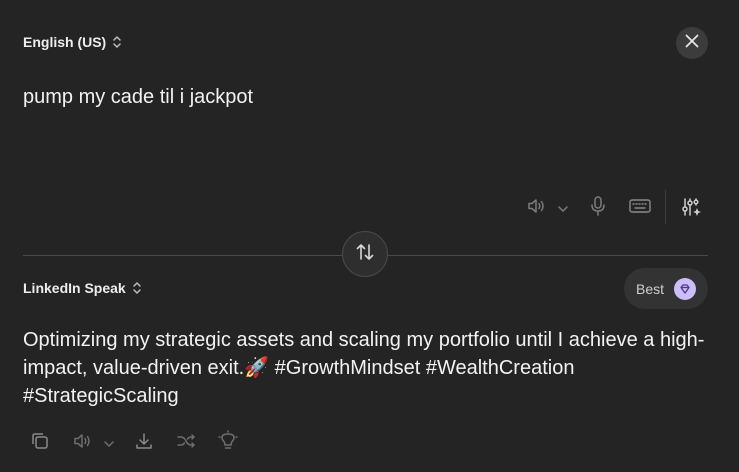 This screenshot has height=472, width=739. I want to click on source-language-select: English (US), so click(72, 42).